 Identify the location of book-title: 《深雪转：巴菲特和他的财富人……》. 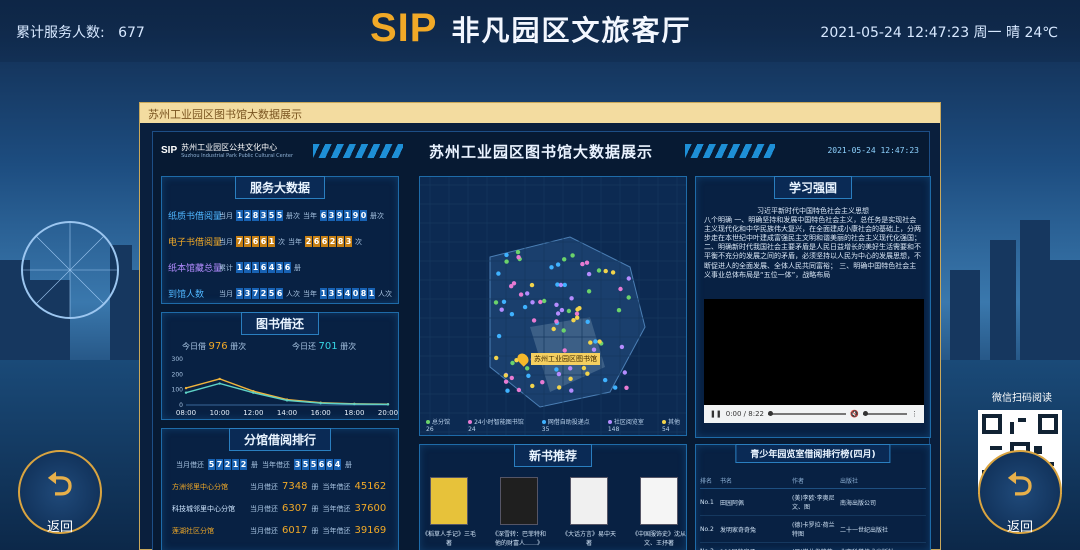
(519, 538).